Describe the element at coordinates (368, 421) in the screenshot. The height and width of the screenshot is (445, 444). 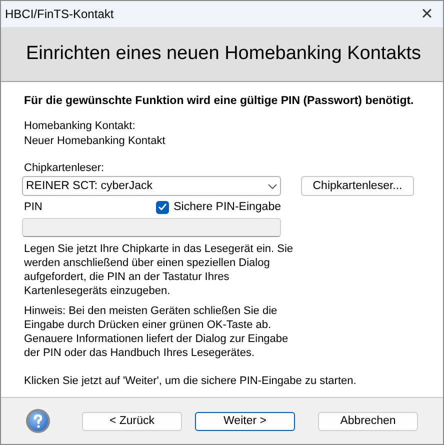
I see `dialog-button: Abbrechen` at that location.